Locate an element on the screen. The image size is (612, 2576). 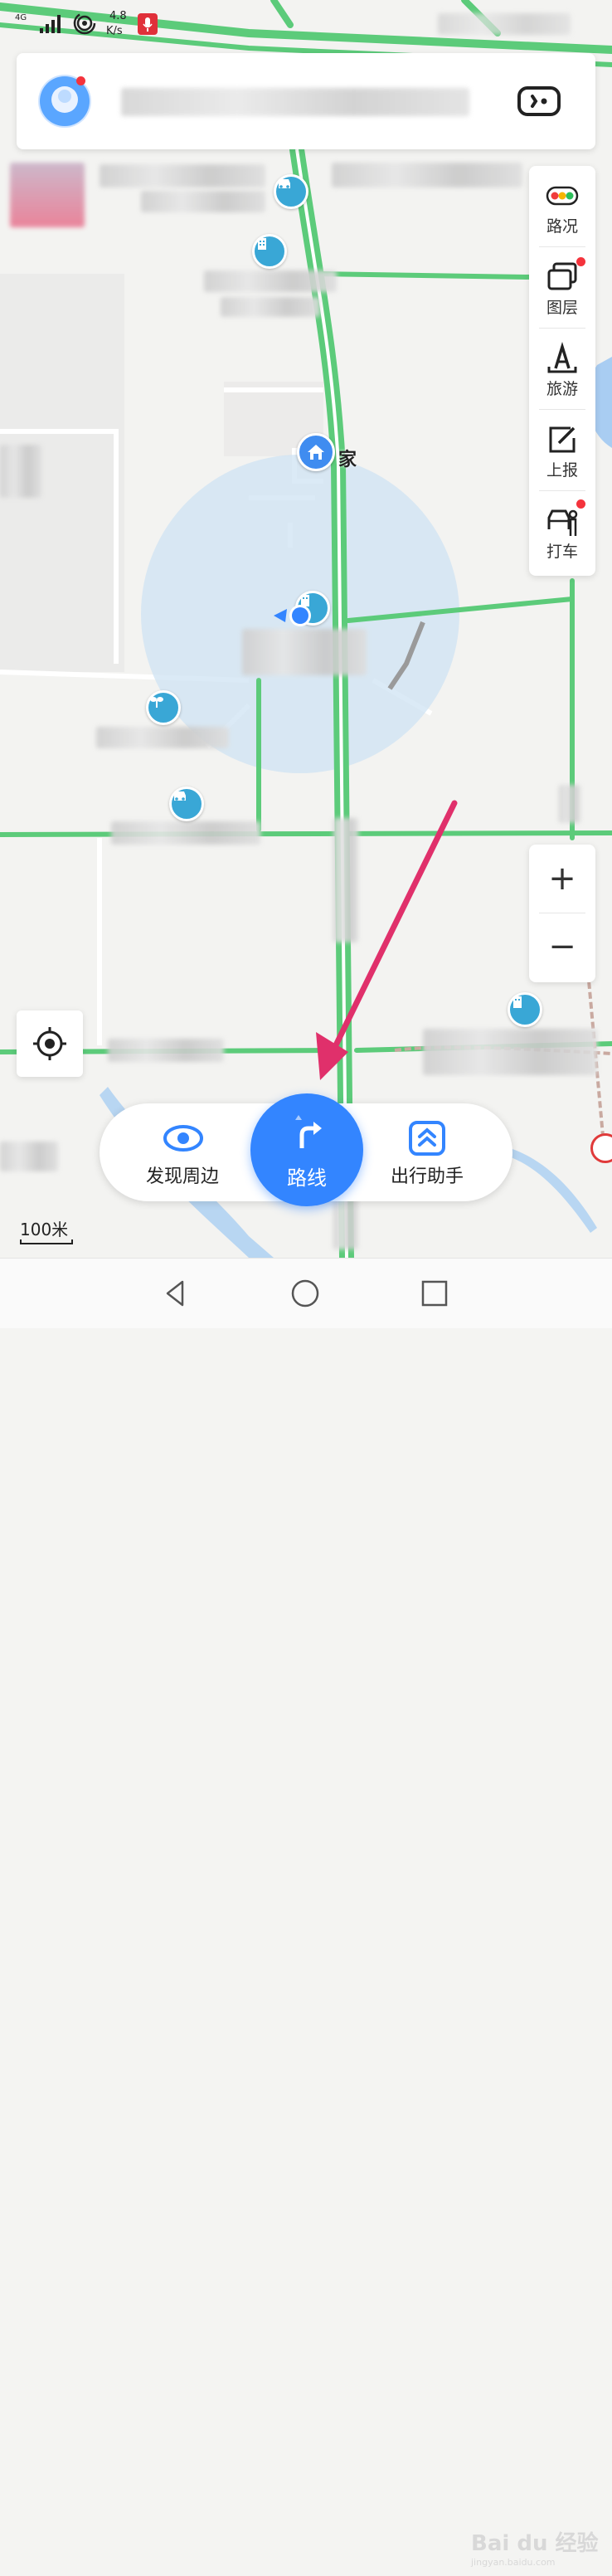
layers-label: 图层 is located at coordinates (562, 308).